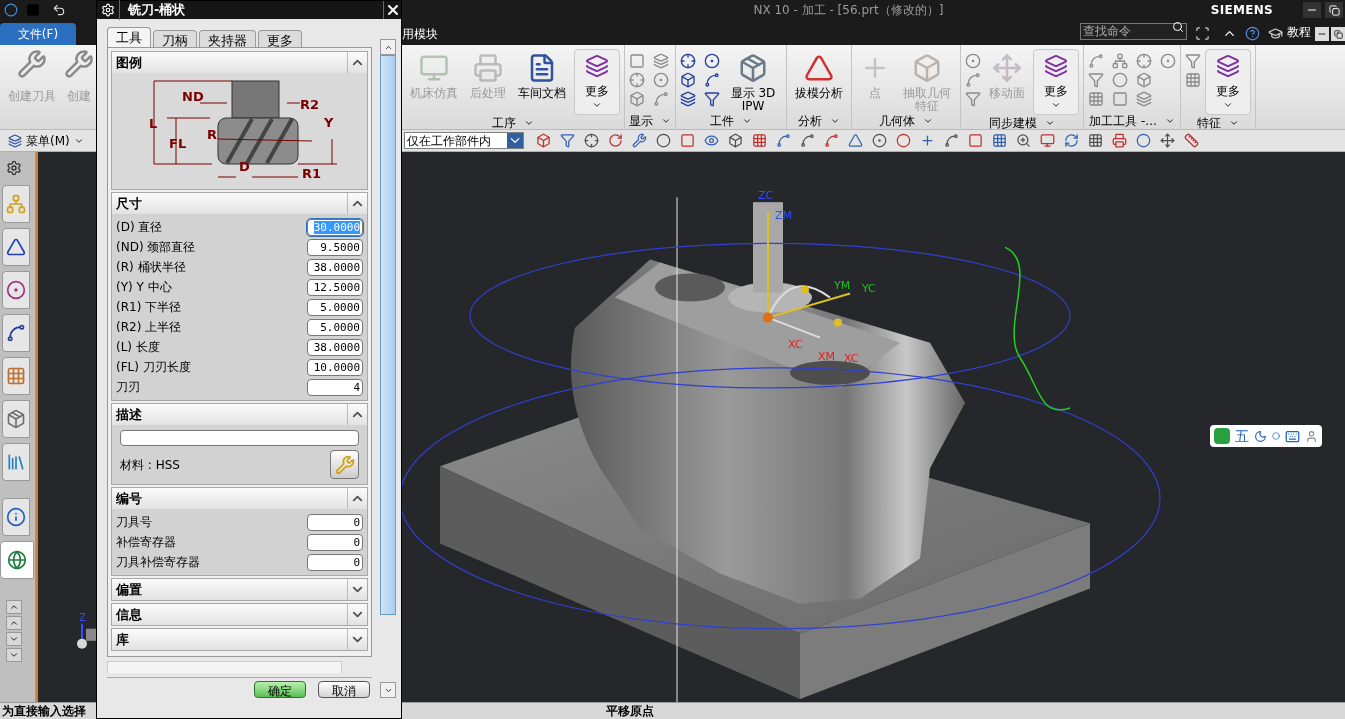 The height and width of the screenshot is (719, 1345). What do you see at coordinates (1202, 33) in the screenshot?
I see `fullscreen-icon` at bounding box center [1202, 33].